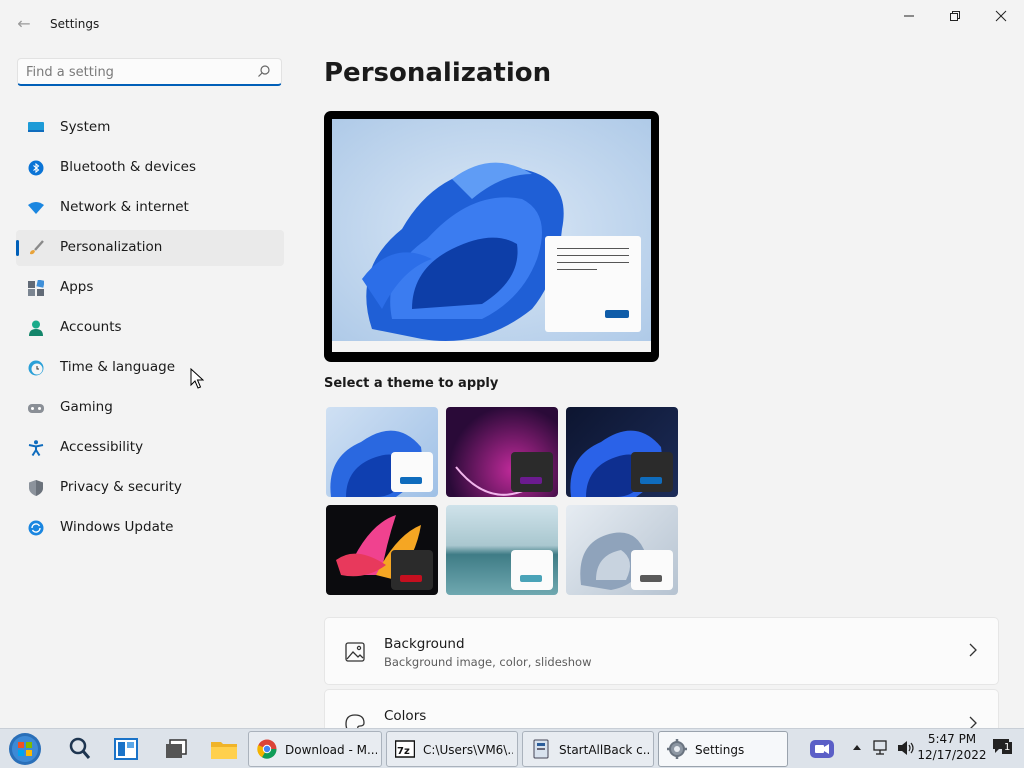 The width and height of the screenshot is (1024, 768). I want to click on sidebar-item-bluetooth: Bluetooth & devices, so click(150, 168).